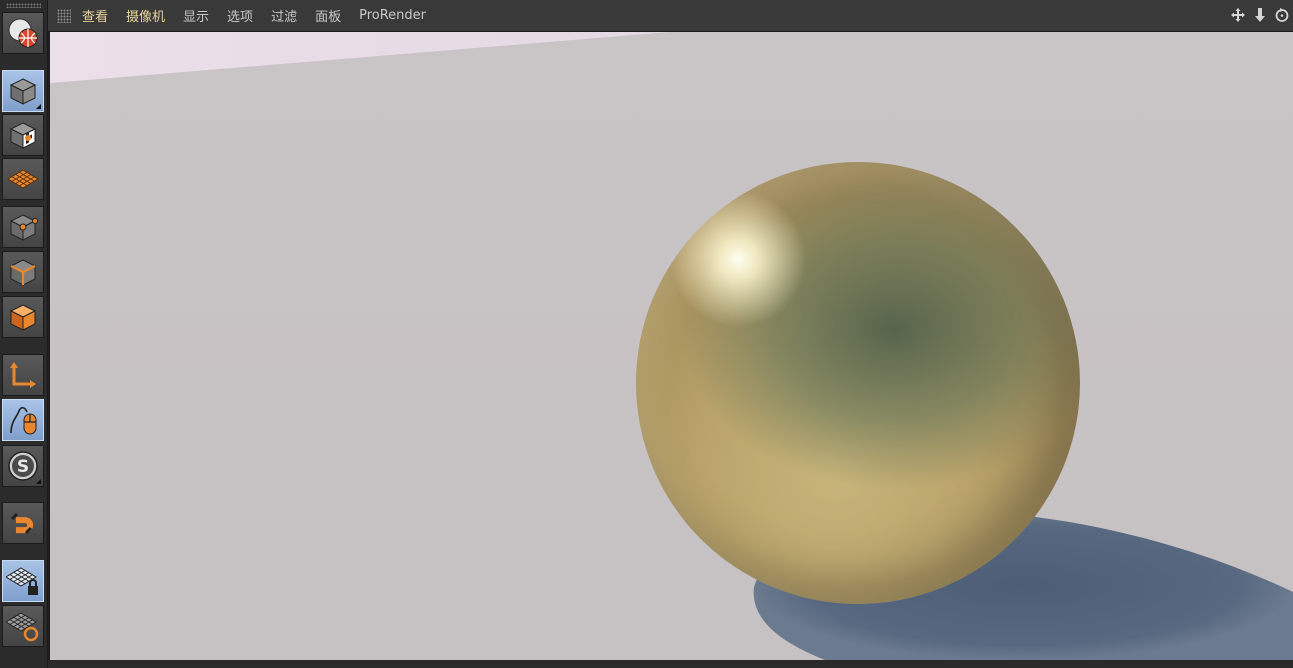  Describe the element at coordinates (328, 15) in the screenshot. I see `menu-panel: 面板` at that location.